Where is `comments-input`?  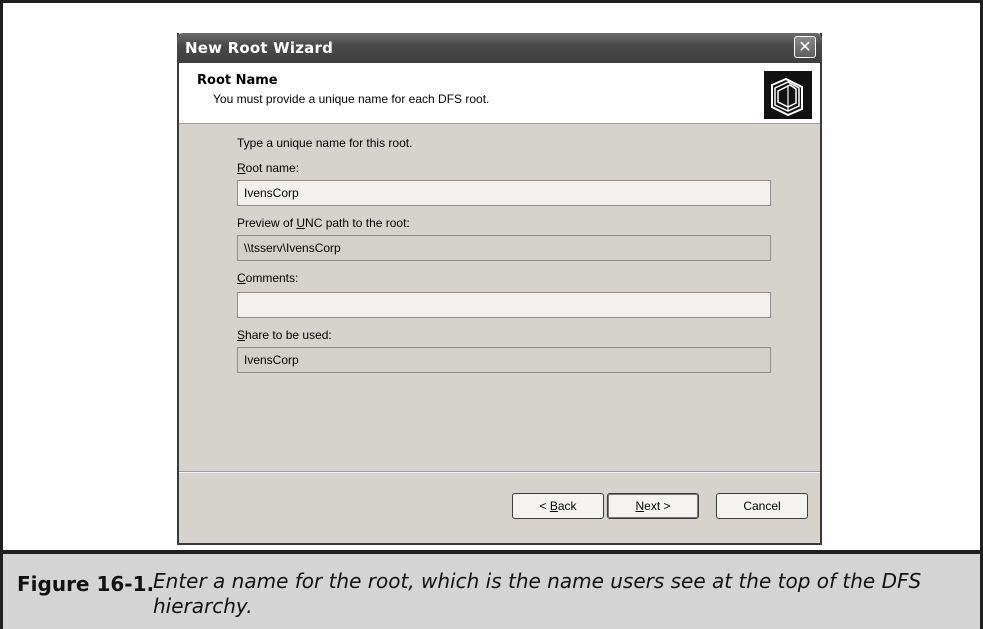 comments-input is located at coordinates (504, 305).